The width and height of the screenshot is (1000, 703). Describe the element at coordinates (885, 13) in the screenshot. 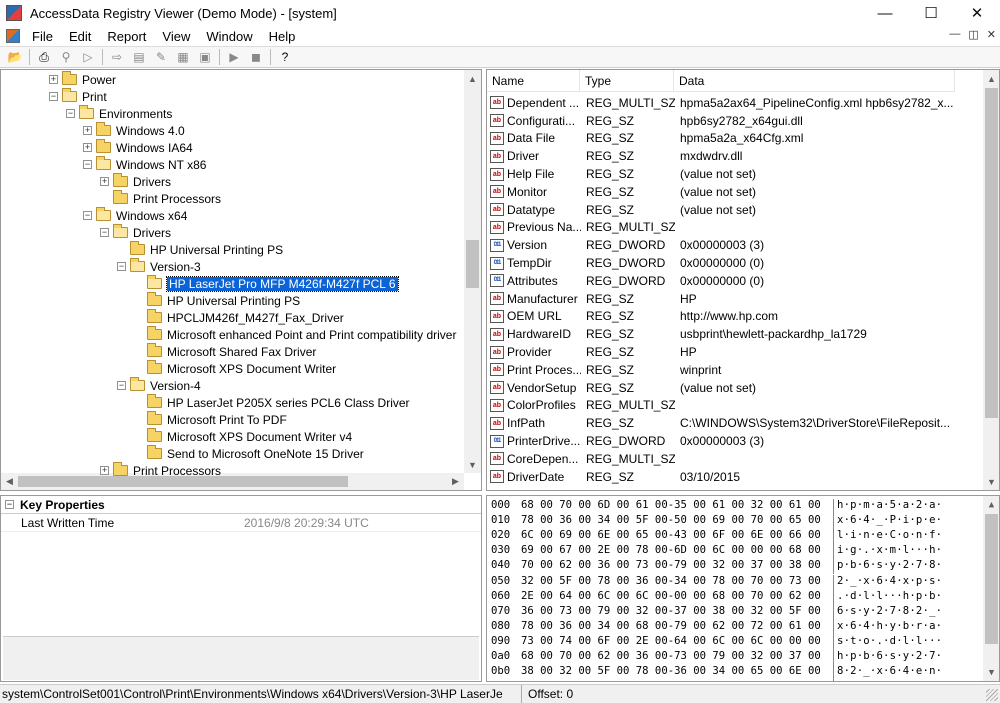

I see `minimize-icon: —` at that location.